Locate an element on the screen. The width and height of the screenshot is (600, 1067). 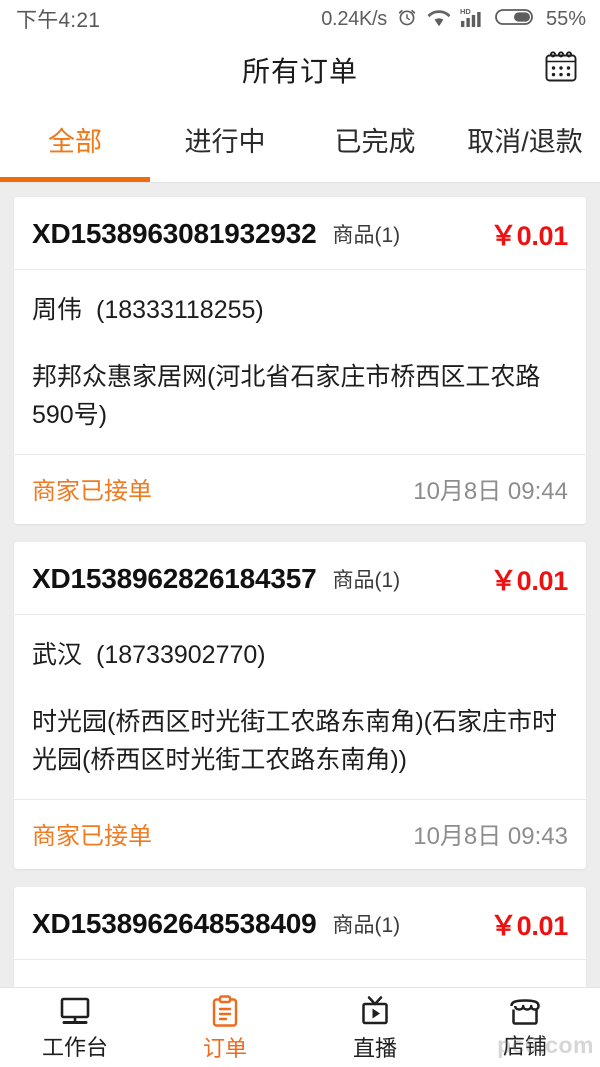
status-indicators: 0.24K/s HD 55% is located at coordinates (453, 19).